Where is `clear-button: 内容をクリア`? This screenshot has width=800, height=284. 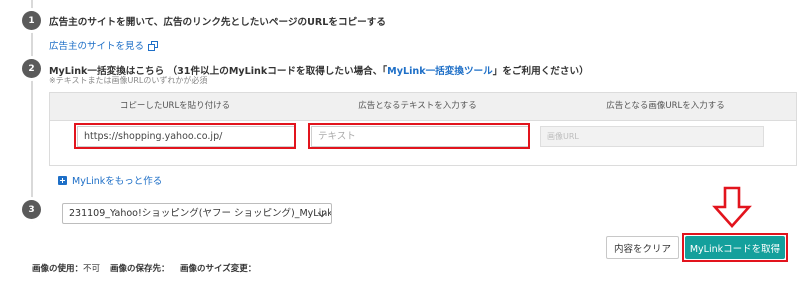
clear-button: 内容をクリア is located at coordinates (642, 247).